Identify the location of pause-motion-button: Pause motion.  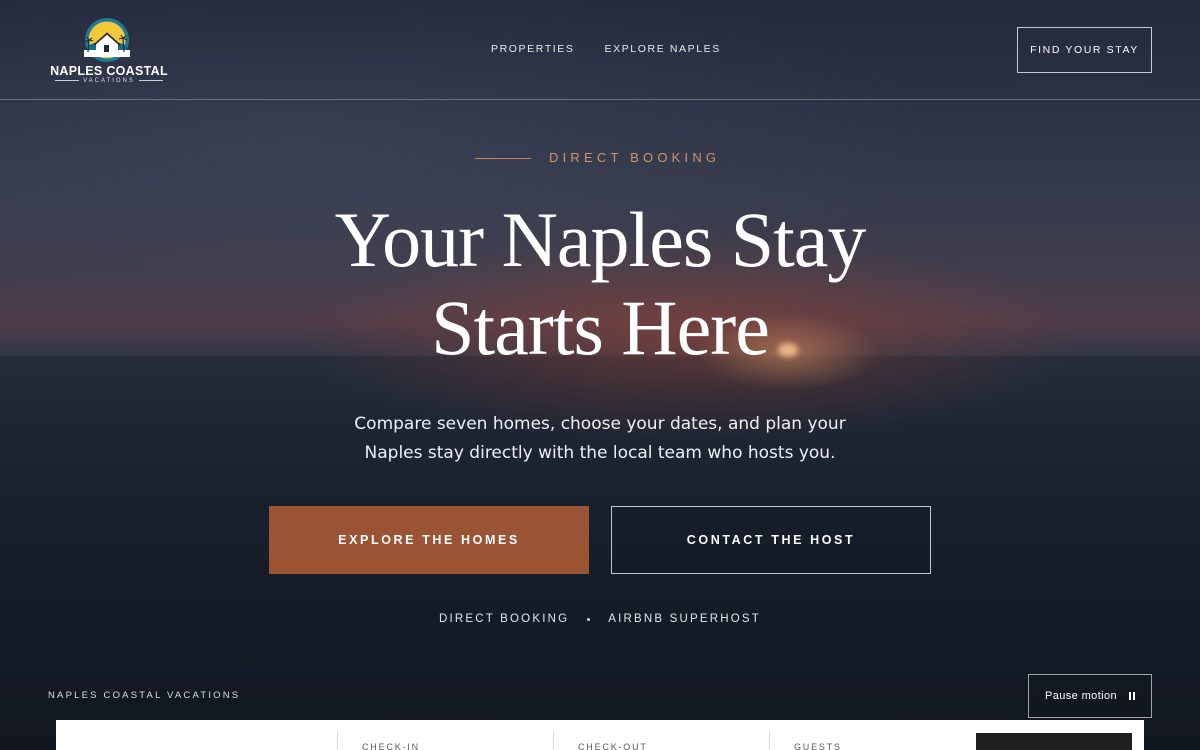
(1090, 696).